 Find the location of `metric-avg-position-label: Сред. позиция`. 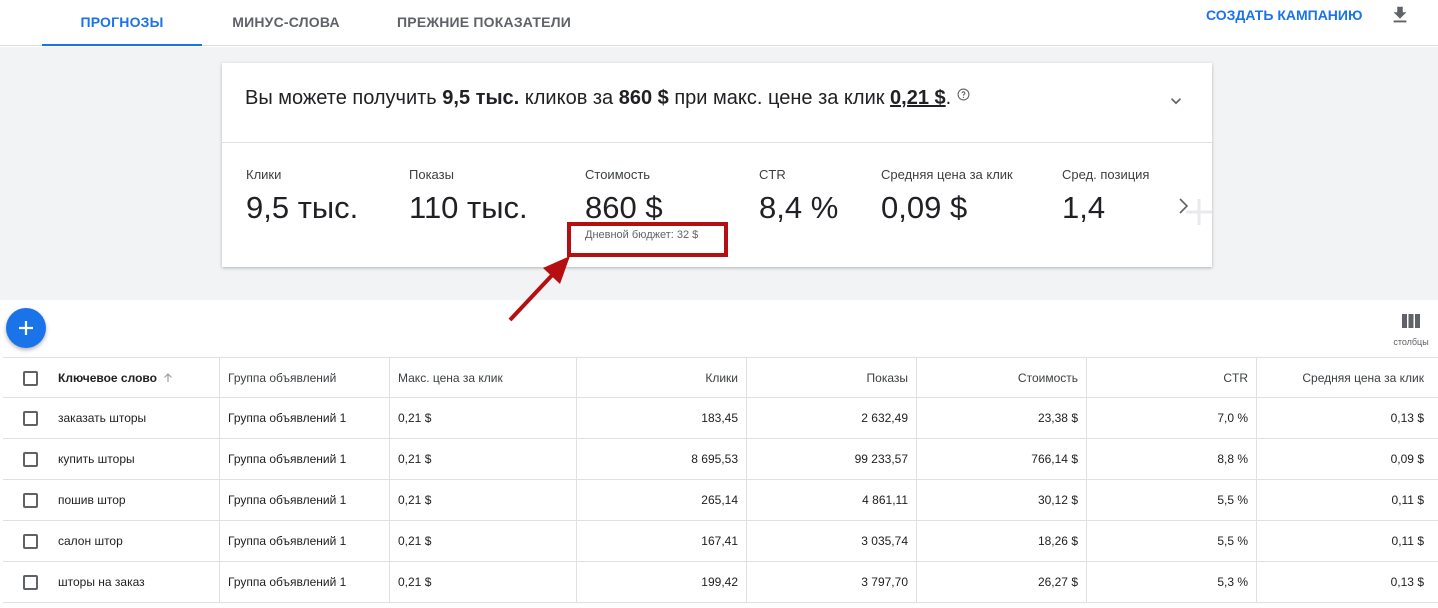

metric-avg-position-label: Сред. позиция is located at coordinates (1106, 174).